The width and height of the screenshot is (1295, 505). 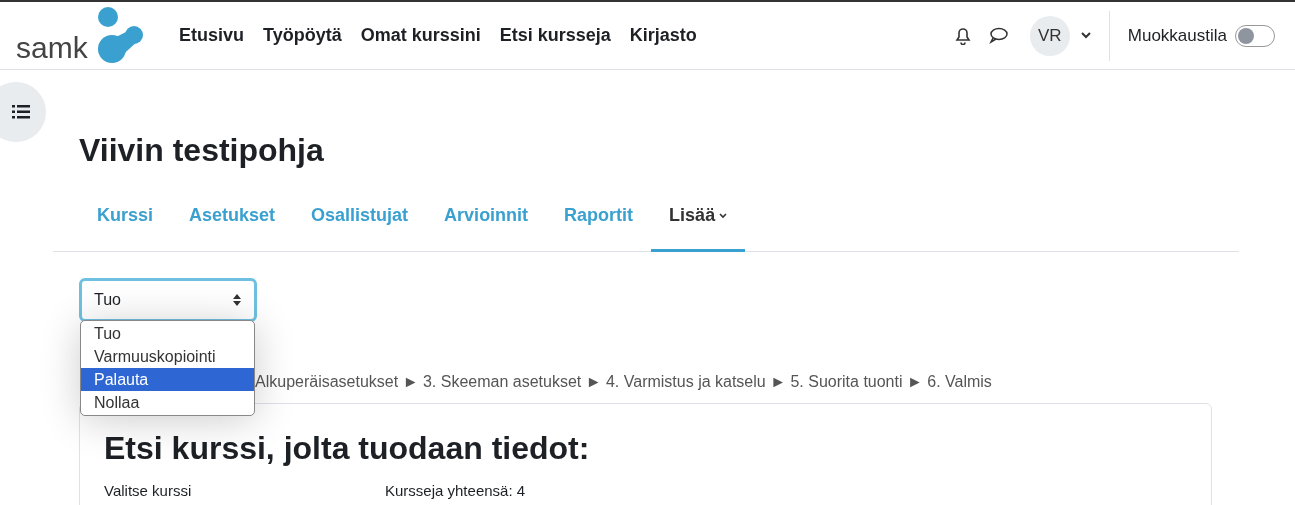 I want to click on nav-link: Työpöytä, so click(x=302, y=35).